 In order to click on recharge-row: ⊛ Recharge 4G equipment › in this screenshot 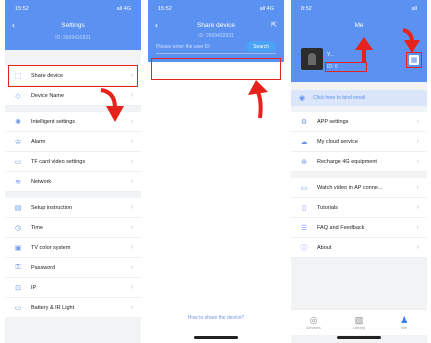, I will do `click(359, 162)`.